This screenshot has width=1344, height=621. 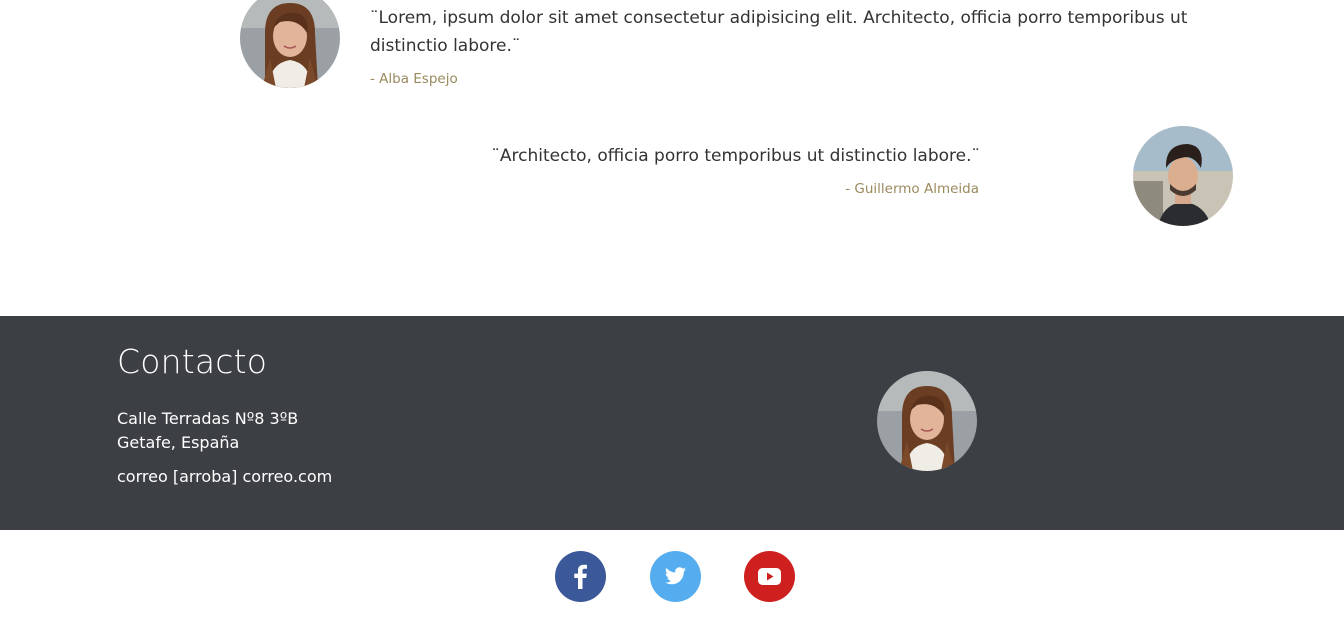 I want to click on email-text: correo [arroba] correo.com, so click(x=225, y=476).